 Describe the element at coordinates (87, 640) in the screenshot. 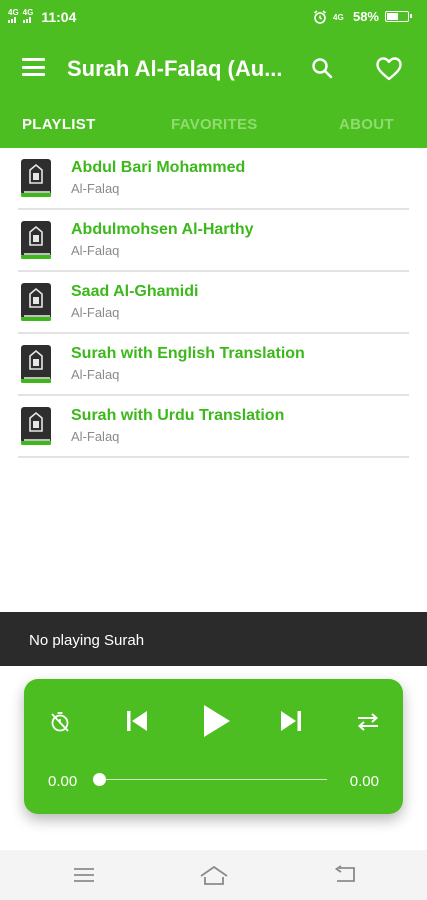

I see `now-playing-text: No playing Surah` at that location.